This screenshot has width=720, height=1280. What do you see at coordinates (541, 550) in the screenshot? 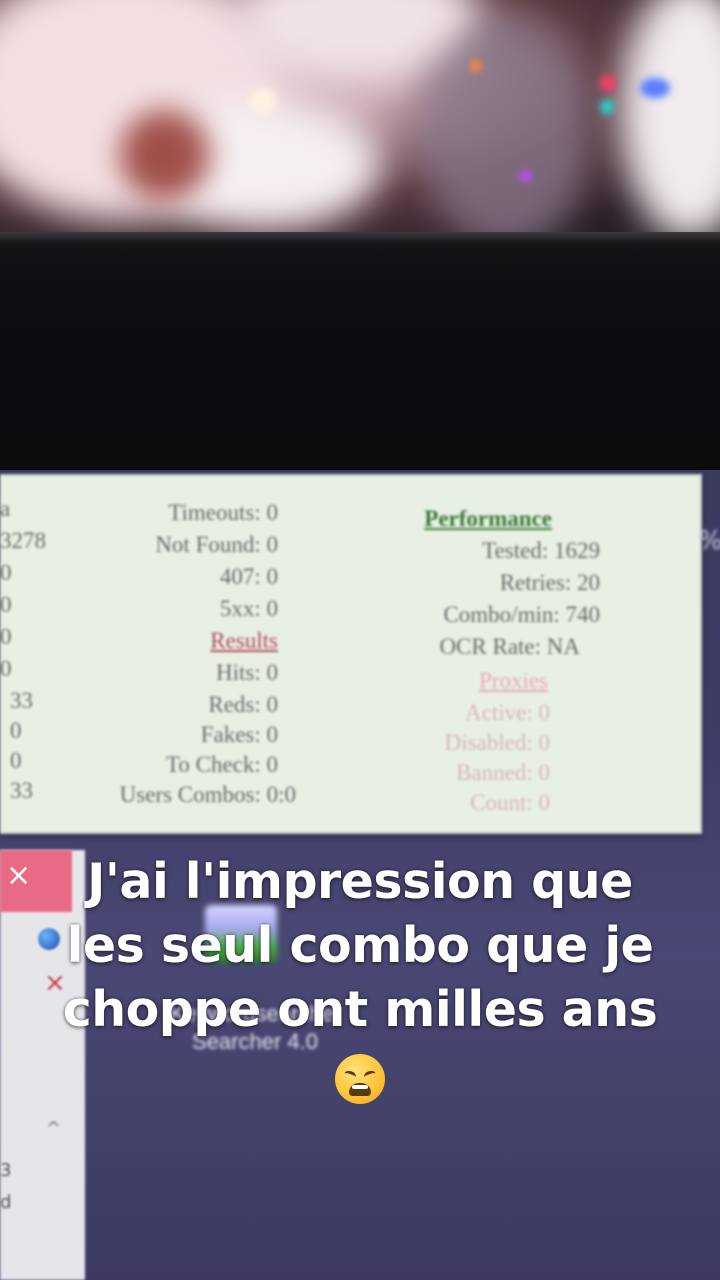
I see `tested-stat: Tested: 1629` at bounding box center [541, 550].